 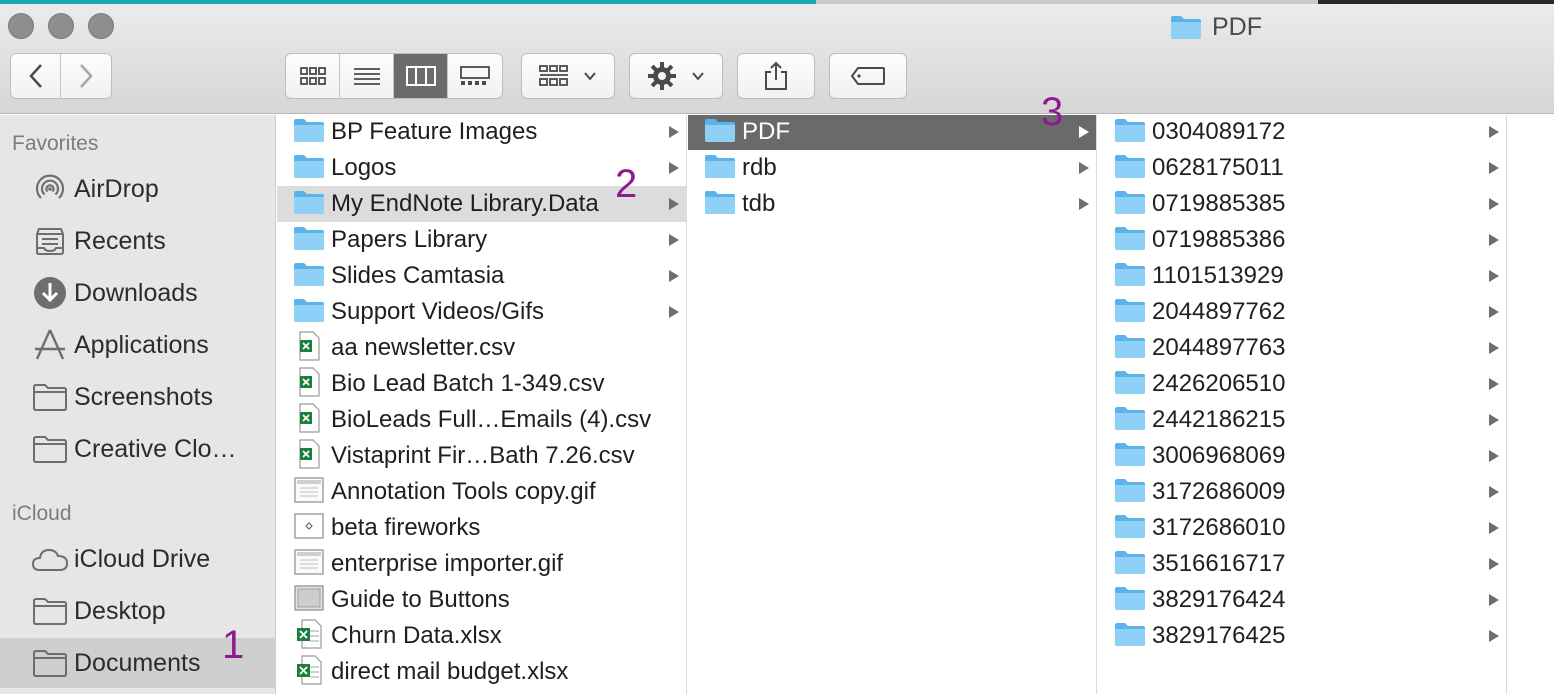 What do you see at coordinates (1302, 600) in the screenshot?
I see `folder-row: 3829176424` at bounding box center [1302, 600].